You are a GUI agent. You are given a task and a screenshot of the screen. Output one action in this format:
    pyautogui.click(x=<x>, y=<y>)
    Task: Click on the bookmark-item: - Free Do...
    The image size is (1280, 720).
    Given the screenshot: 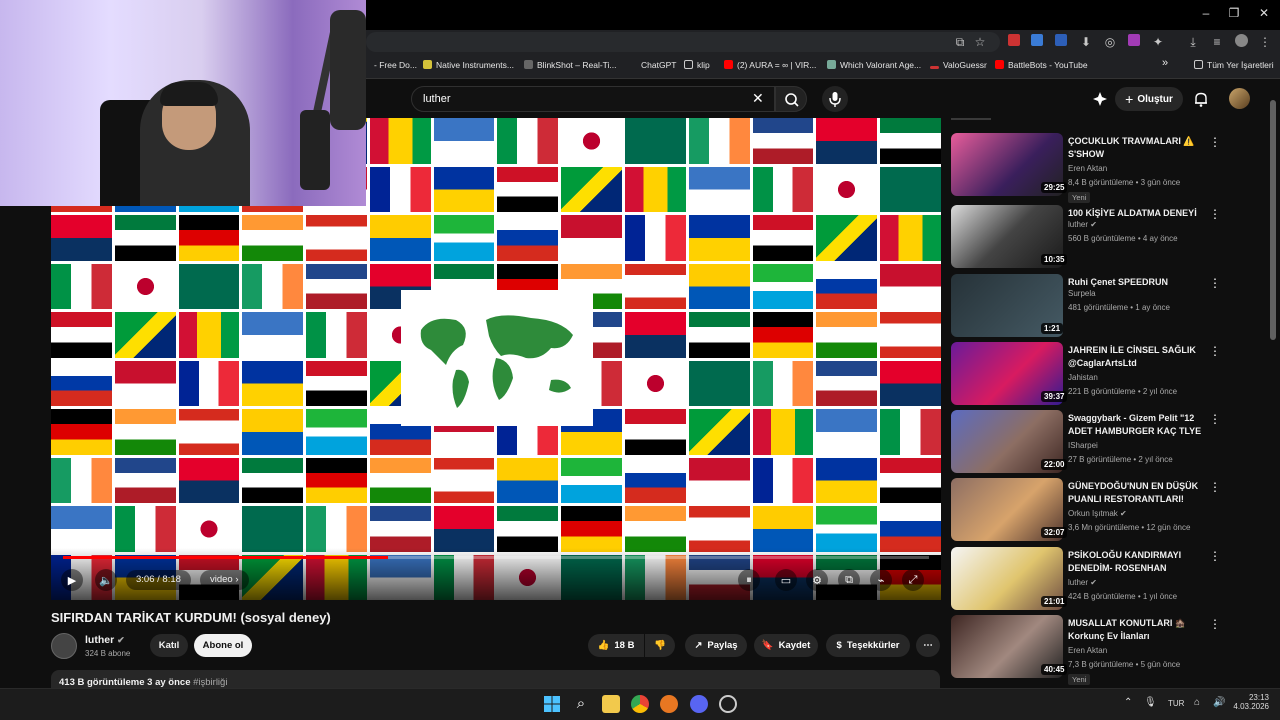 What is the action you would take?
    pyautogui.click(x=395, y=65)
    